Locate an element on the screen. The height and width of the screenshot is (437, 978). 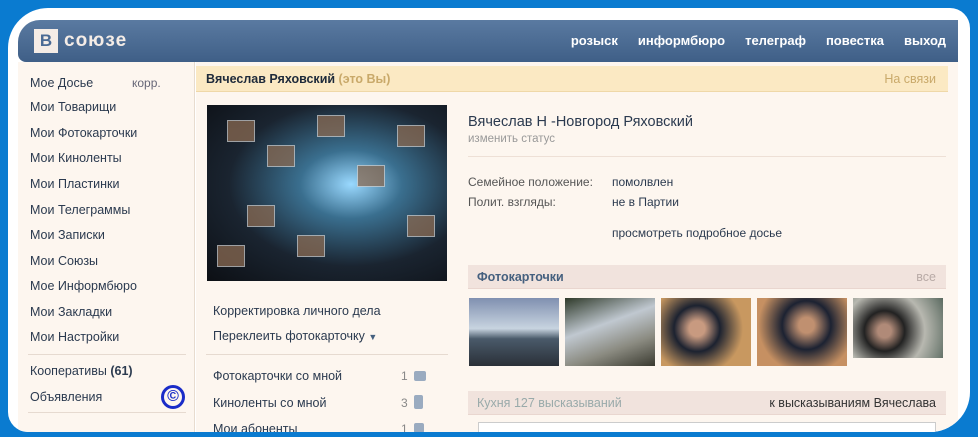
videos-with-me-link: Киноленты со мной is located at coordinates (269, 403).